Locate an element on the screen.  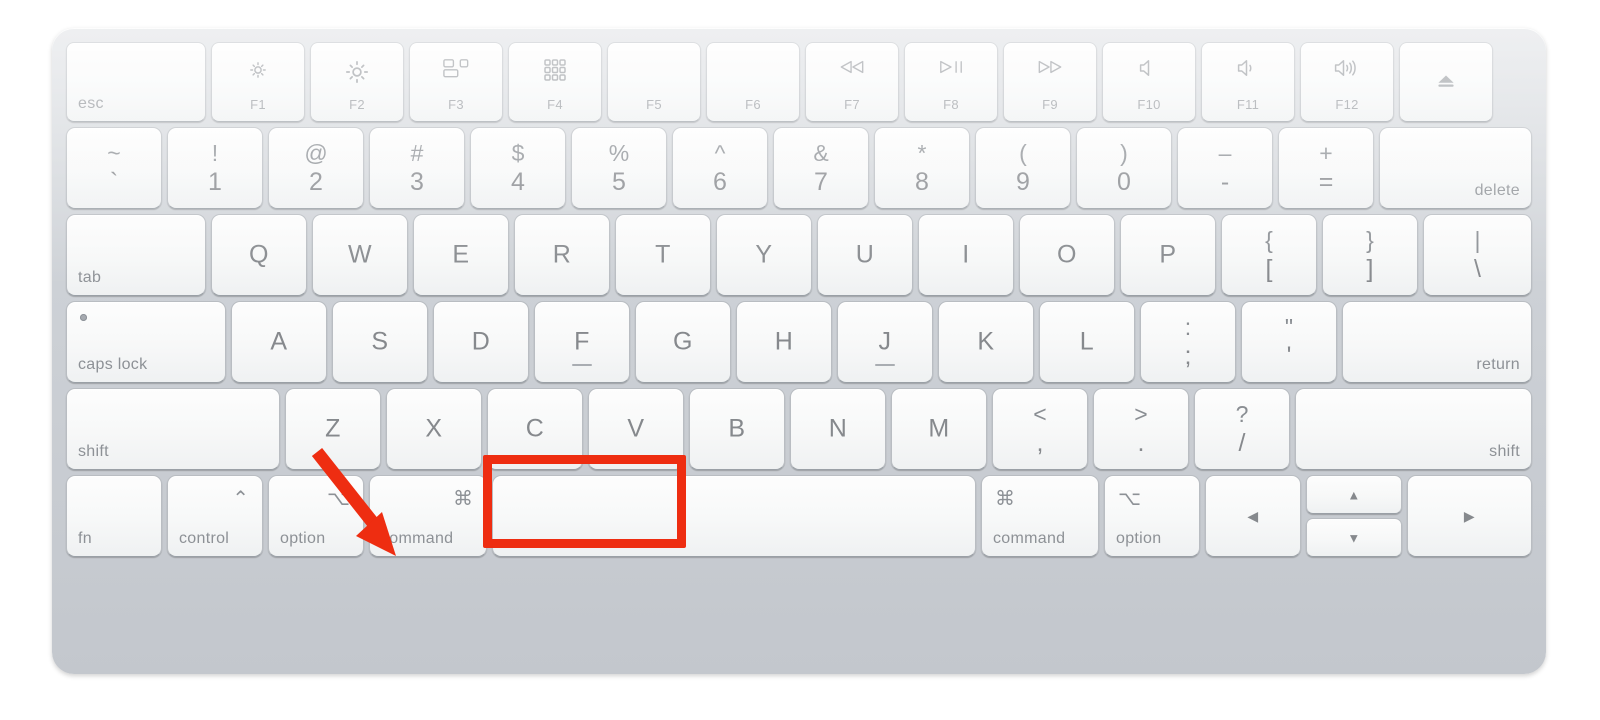
key-tab: tab is located at coordinates (136, 255).